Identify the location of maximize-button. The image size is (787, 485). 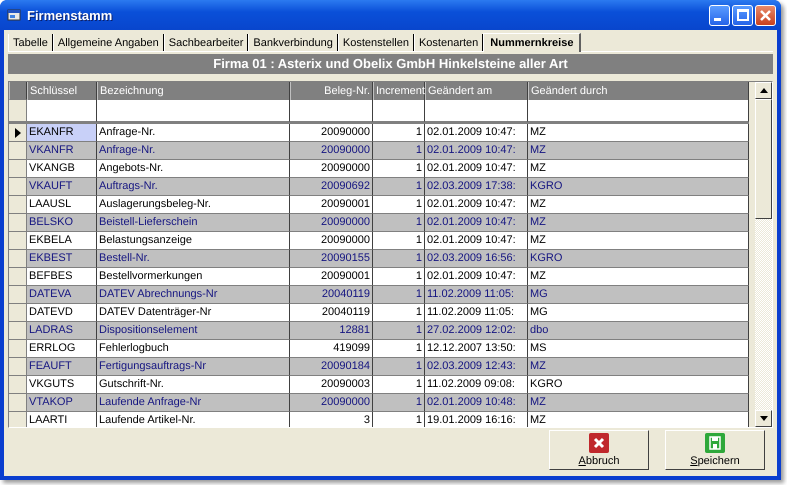
(742, 15).